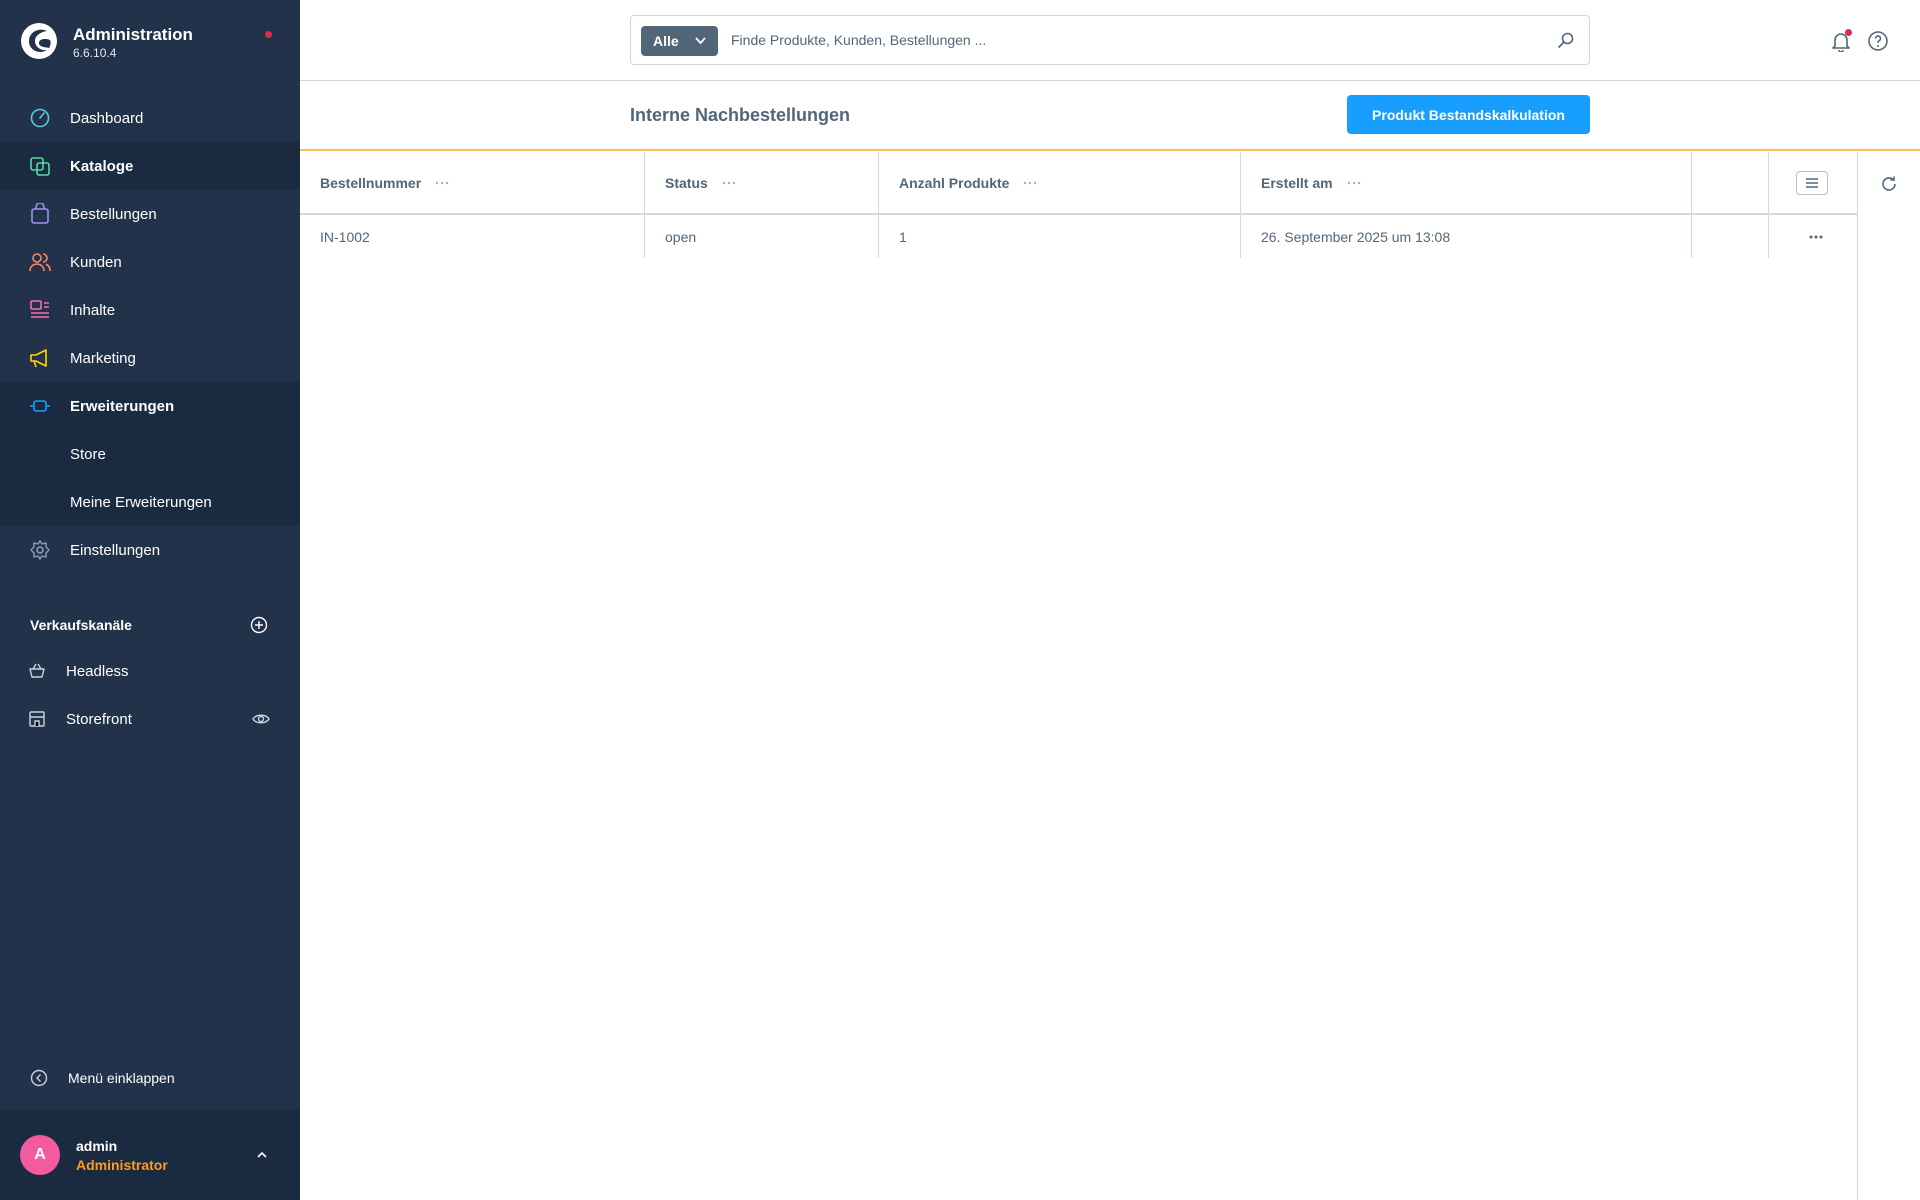  What do you see at coordinates (40, 166) in the screenshot?
I see `catalog-icon` at bounding box center [40, 166].